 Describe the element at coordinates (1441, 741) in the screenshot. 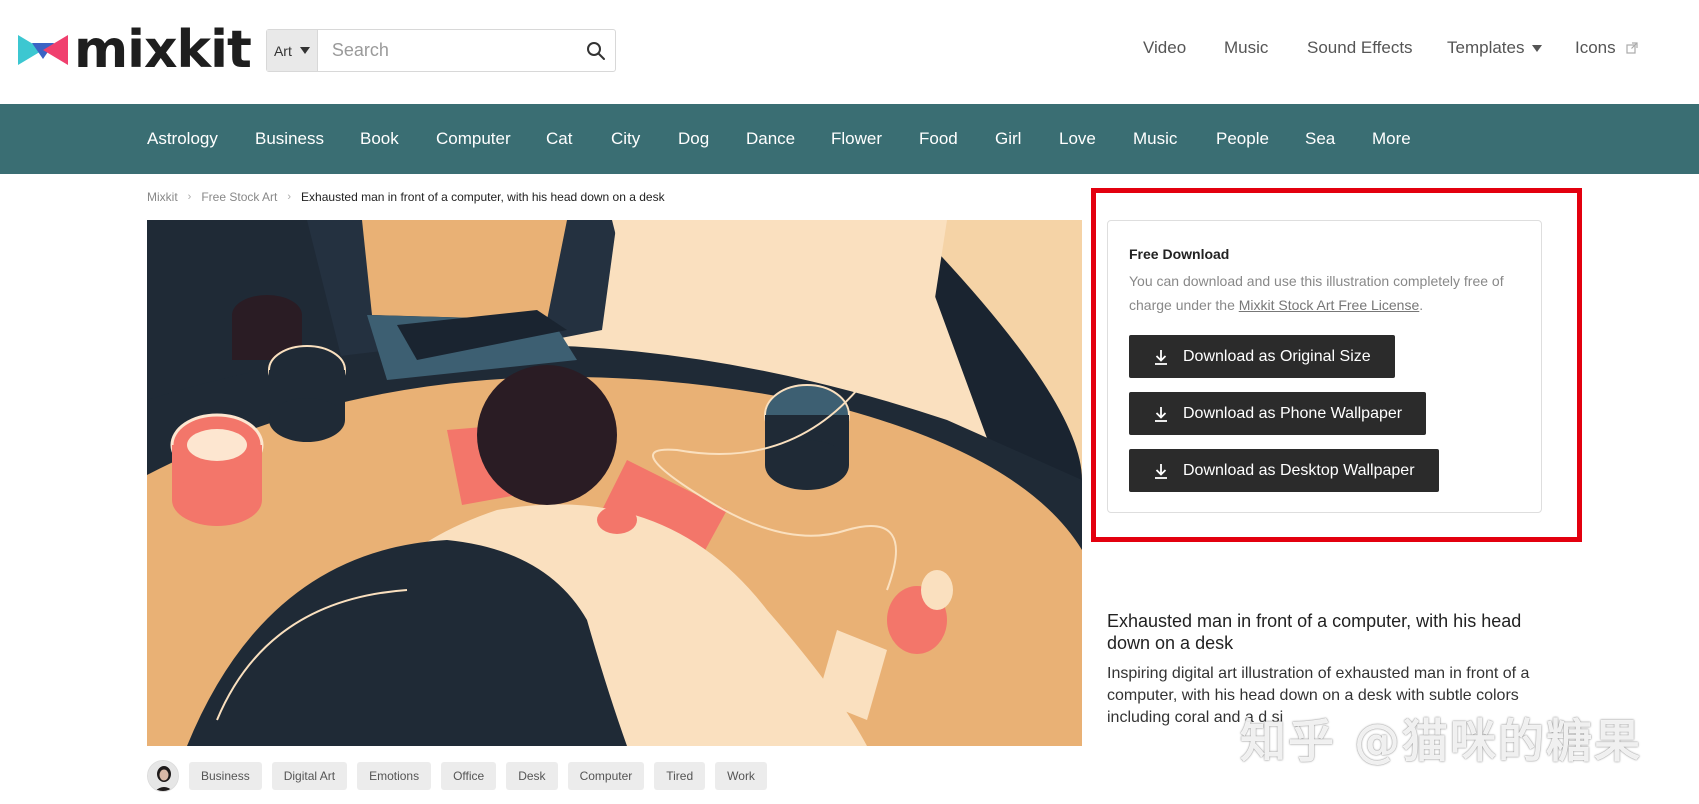

I see `watermark-text: 知乎 @猫咪的糖果` at that location.